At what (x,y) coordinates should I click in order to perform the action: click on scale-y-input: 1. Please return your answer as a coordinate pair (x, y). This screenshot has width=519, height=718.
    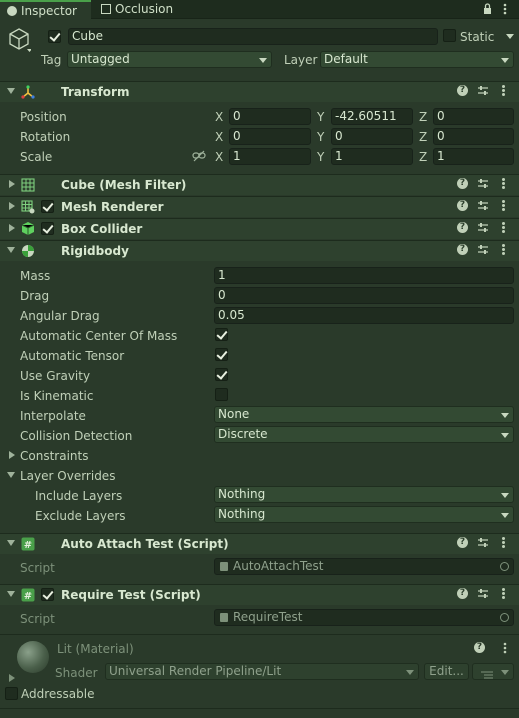
    Looking at the image, I should click on (372, 156).